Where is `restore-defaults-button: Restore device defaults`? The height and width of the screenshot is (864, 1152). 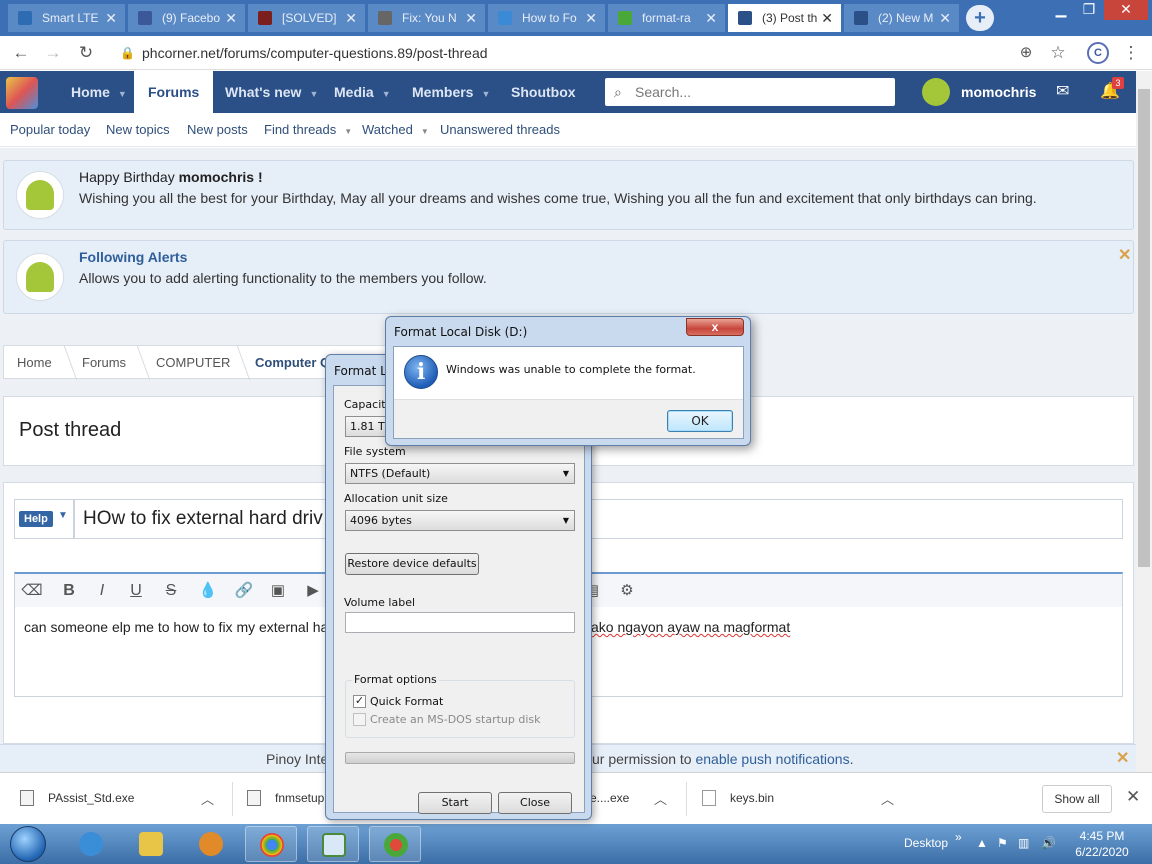 restore-defaults-button: Restore device defaults is located at coordinates (412, 564).